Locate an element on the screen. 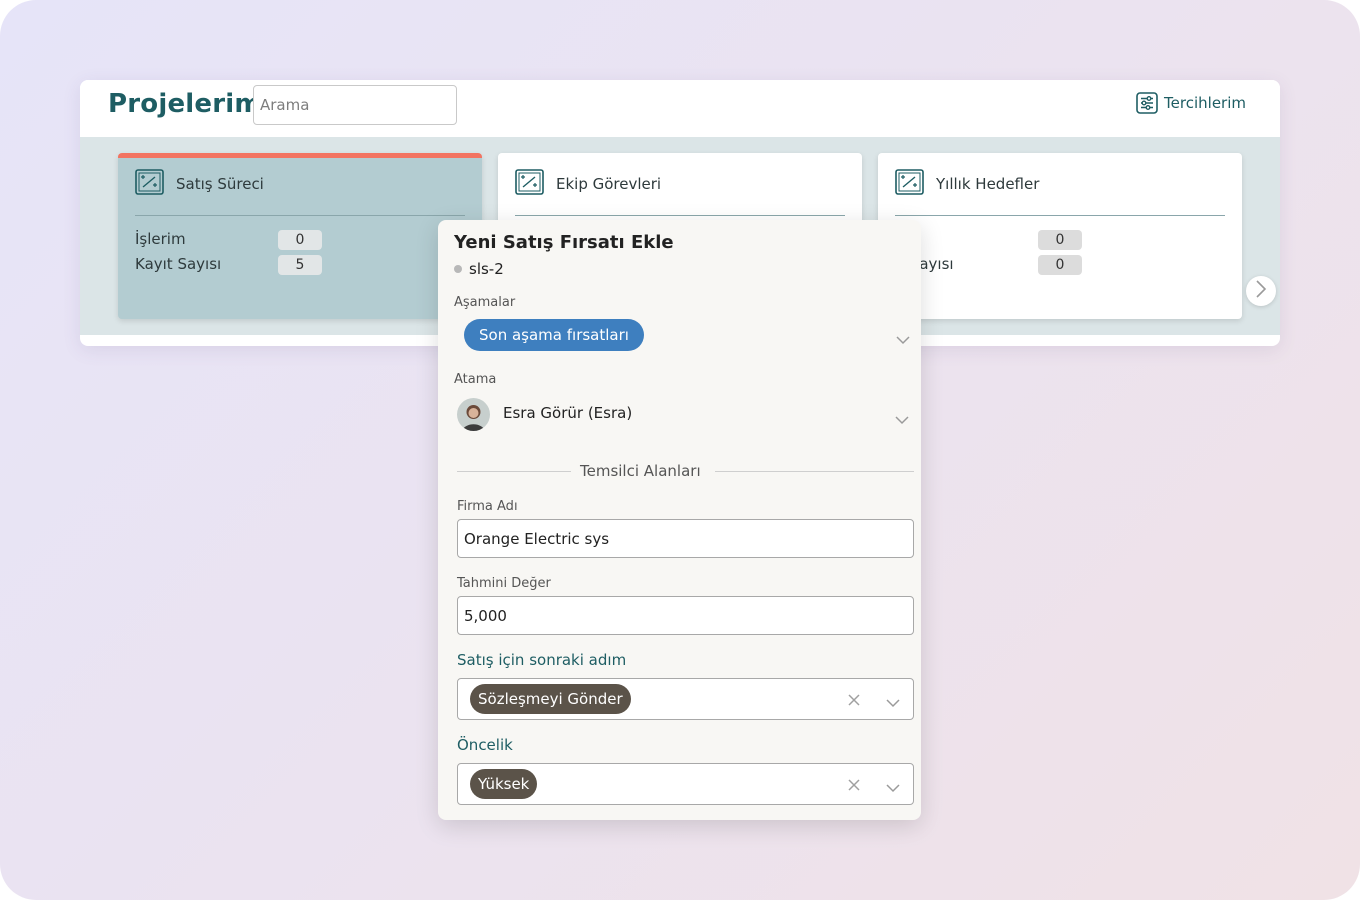  preferences-button: Tercihlerim is located at coordinates (1191, 103).